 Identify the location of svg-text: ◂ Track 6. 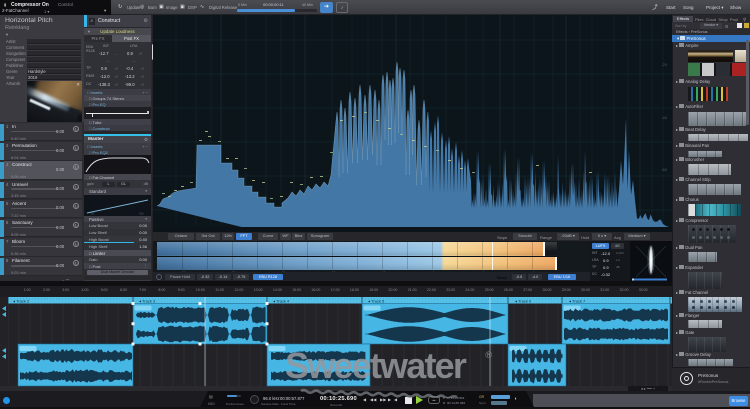
(523, 300).